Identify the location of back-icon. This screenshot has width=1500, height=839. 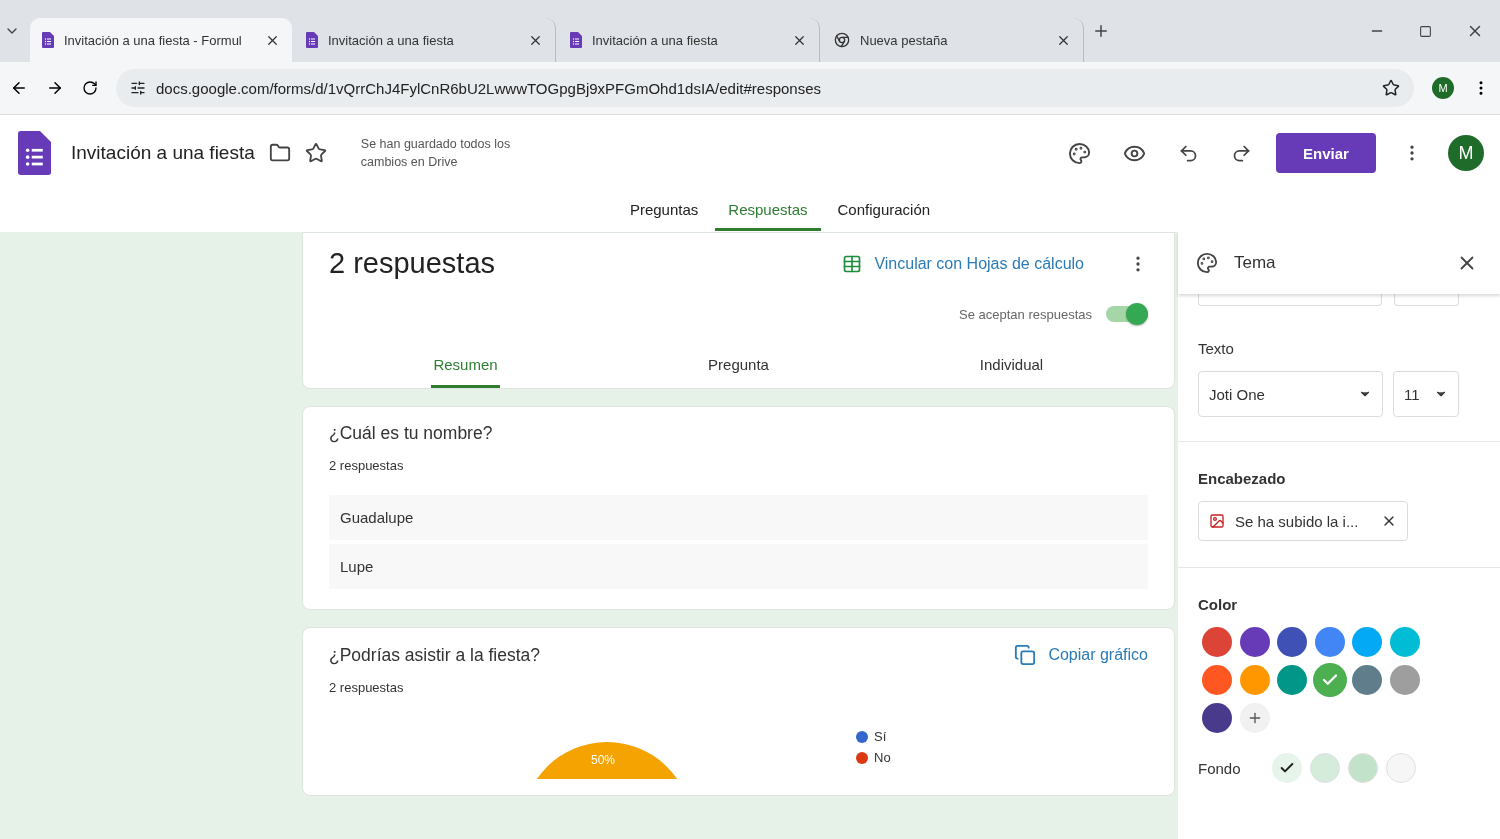
(19, 88).